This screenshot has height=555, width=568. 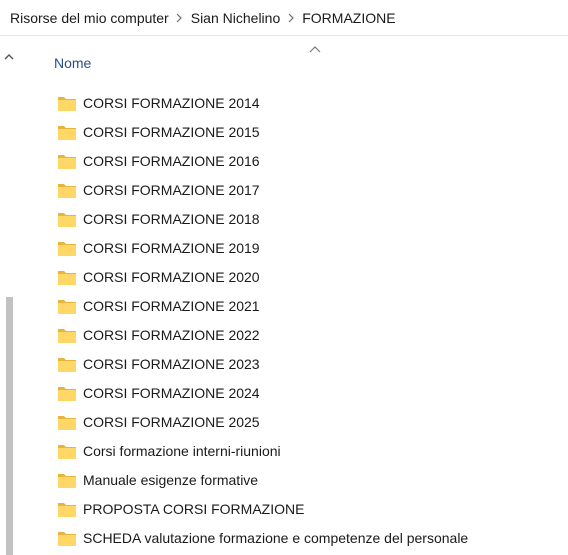 I want to click on list-item: CORSI FORMAZIONE 2024, so click(x=262, y=392).